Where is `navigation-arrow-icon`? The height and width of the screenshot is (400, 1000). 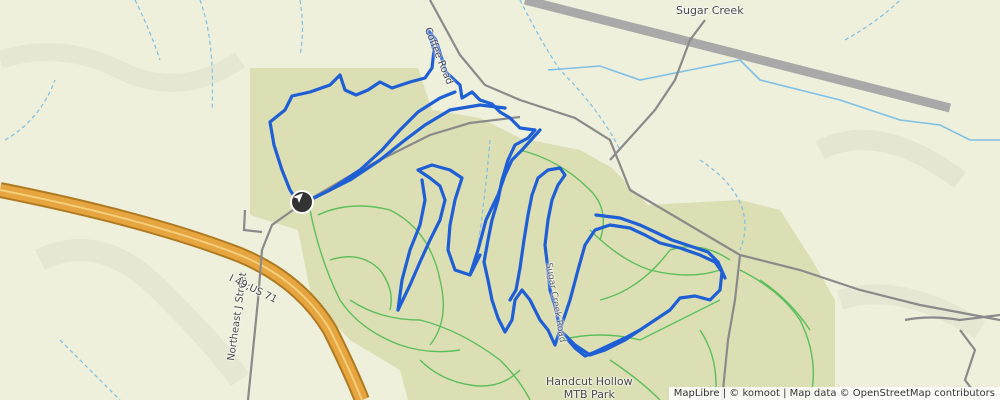 navigation-arrow-icon is located at coordinates (298, 198).